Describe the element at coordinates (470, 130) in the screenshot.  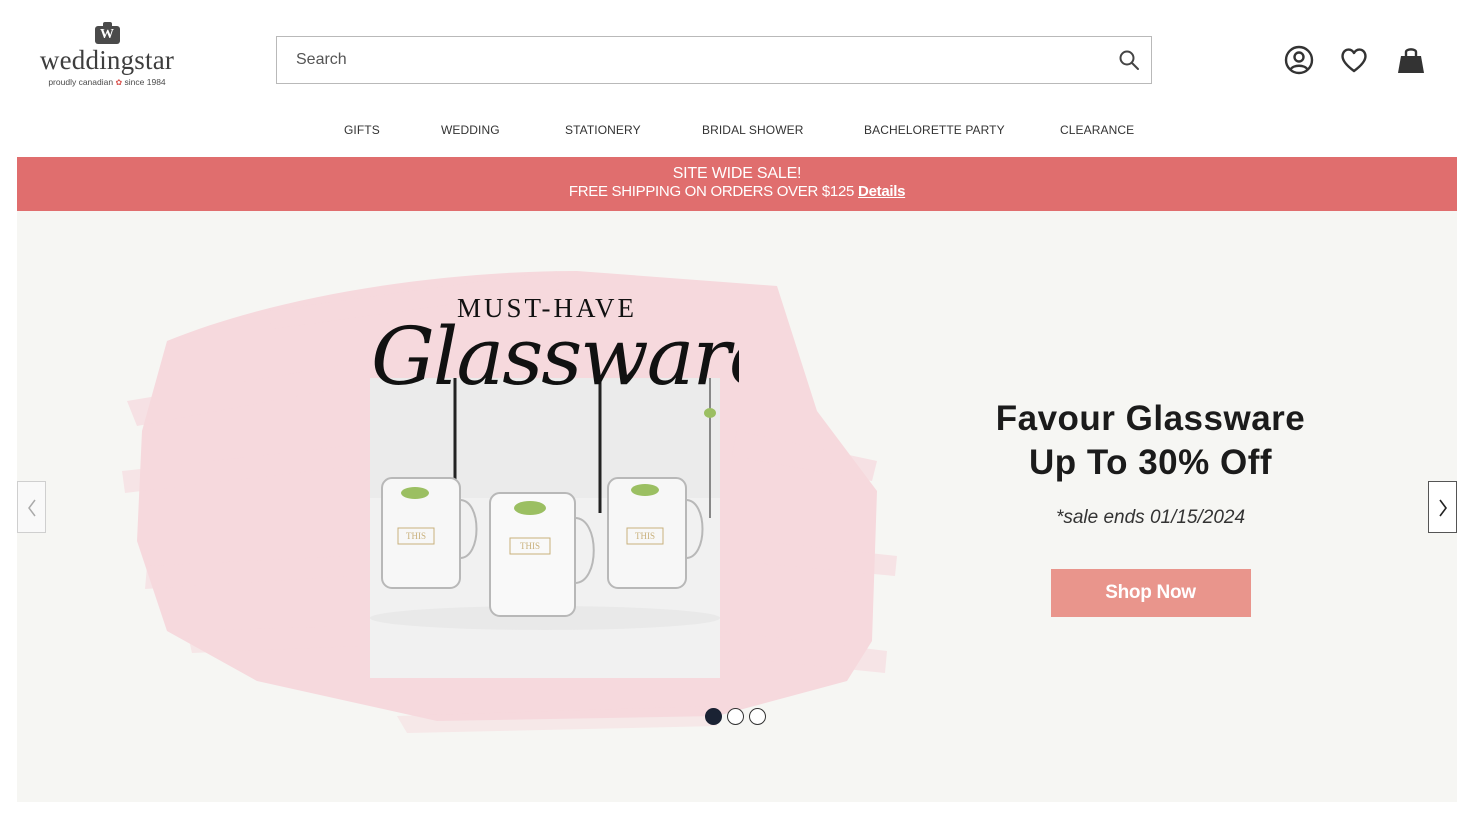
I see `nav-item-wedding: WEDDING` at that location.